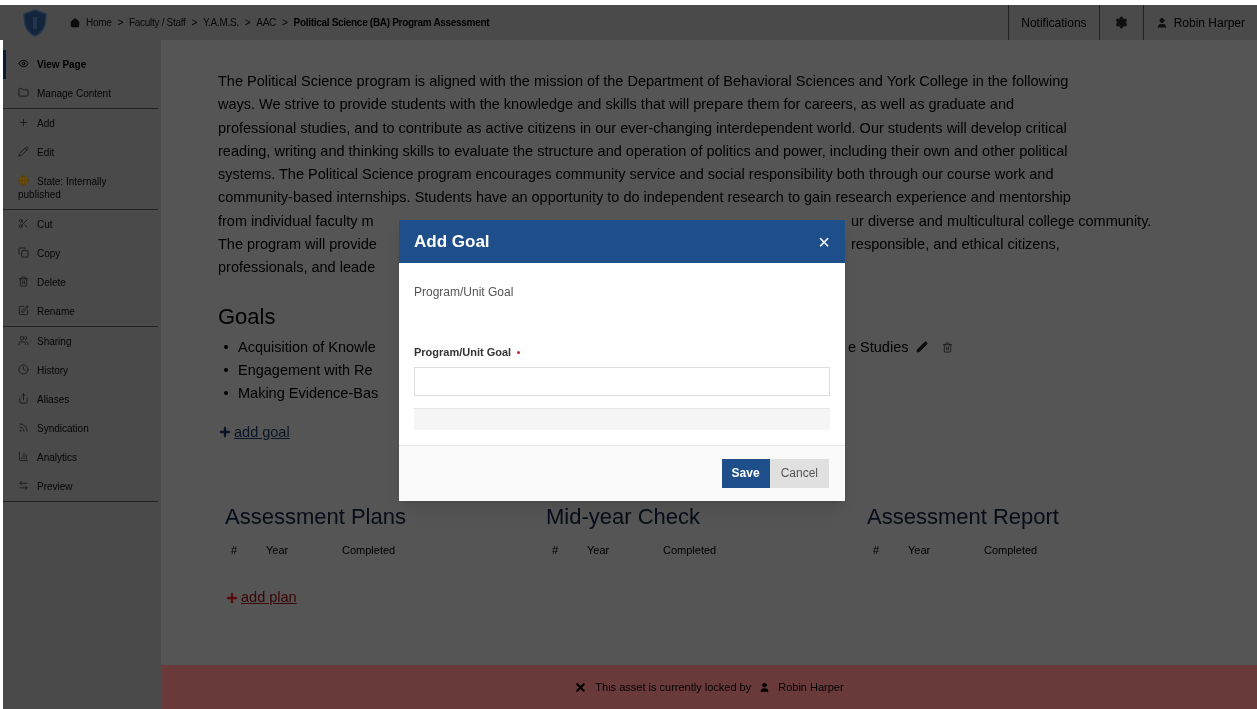  What do you see at coordinates (23, 485) in the screenshot?
I see `arrows-icon` at bounding box center [23, 485].